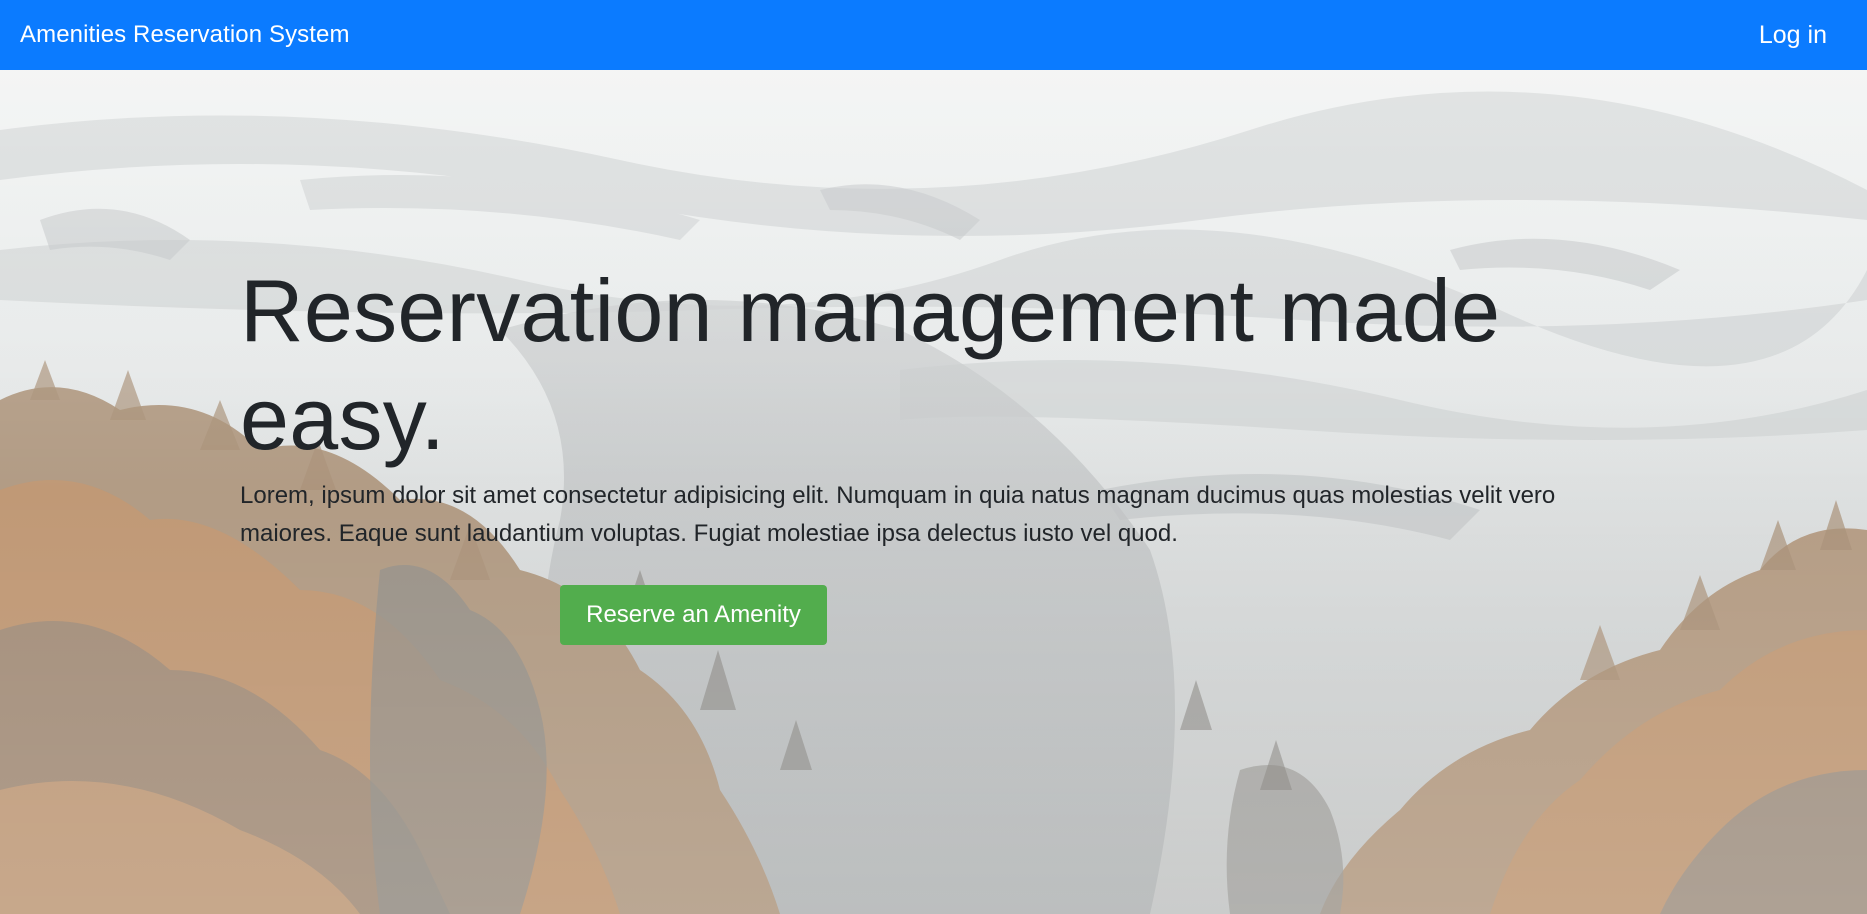 The width and height of the screenshot is (1867, 914). What do you see at coordinates (1793, 35) in the screenshot?
I see `login-link: Log in` at bounding box center [1793, 35].